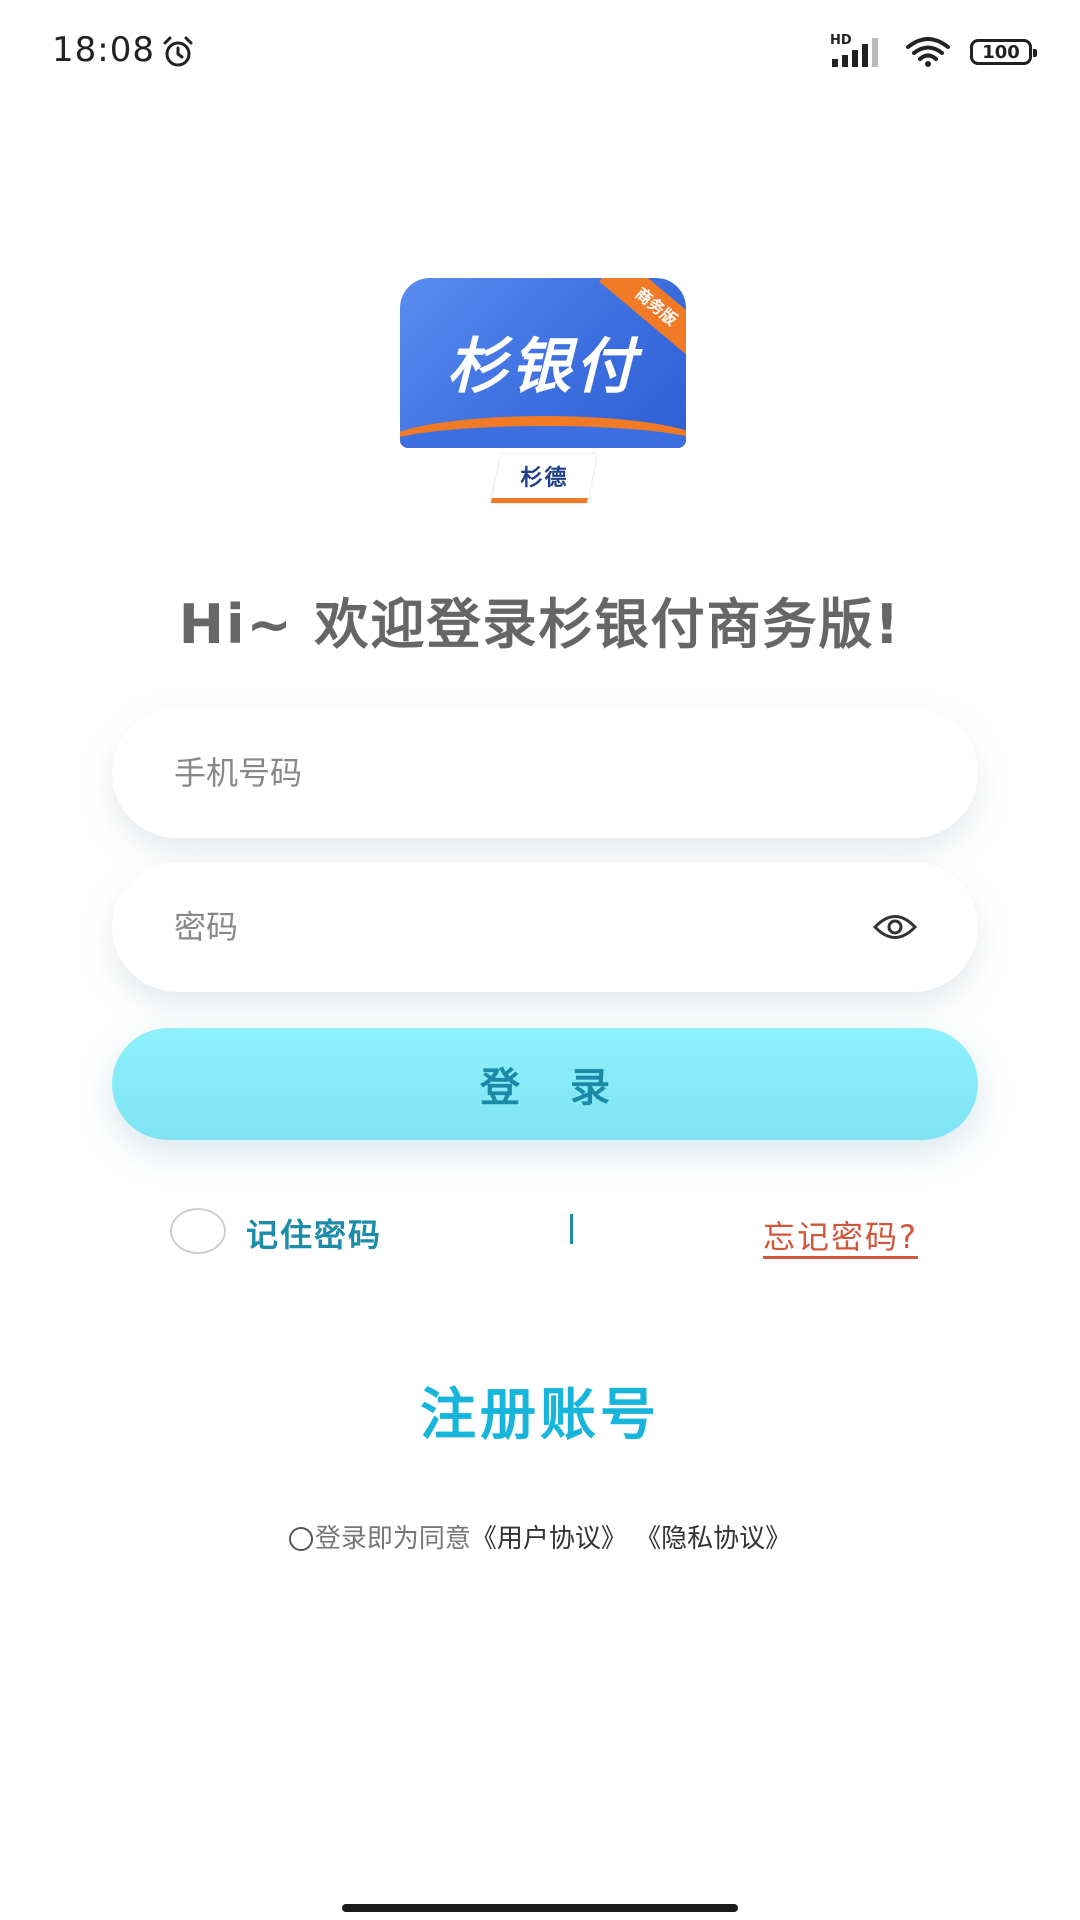  What do you see at coordinates (300, 1539) in the screenshot?
I see `agreement-checkbox` at bounding box center [300, 1539].